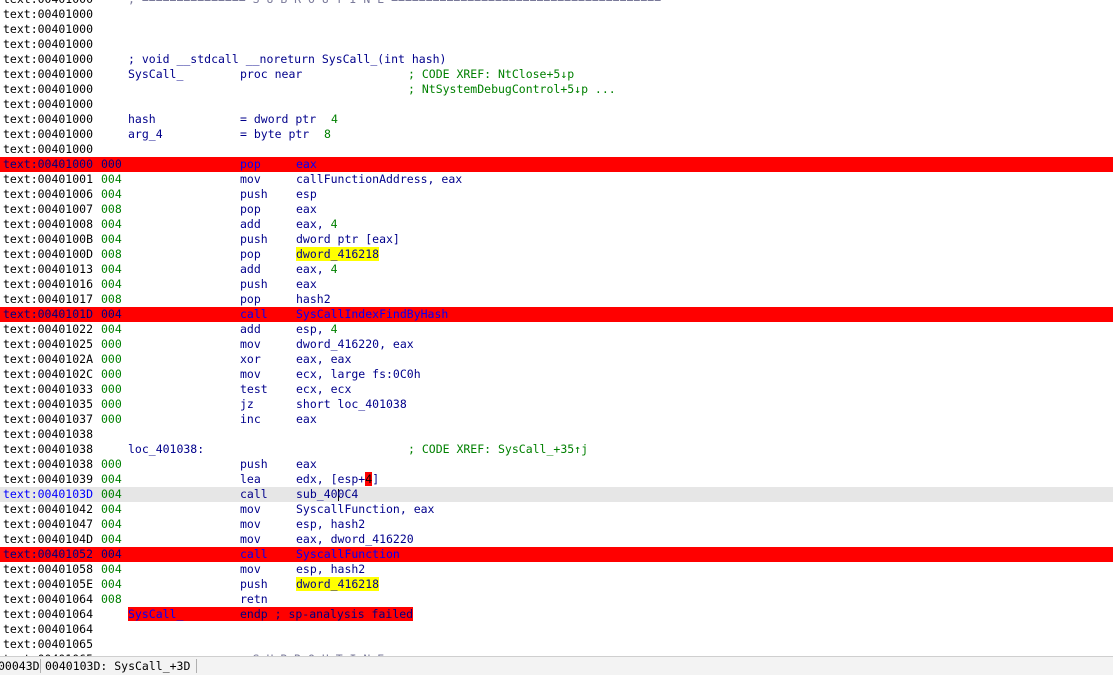 This screenshot has width=1113, height=675. I want to click on instruction-operand: sub_400C4, so click(327, 494).